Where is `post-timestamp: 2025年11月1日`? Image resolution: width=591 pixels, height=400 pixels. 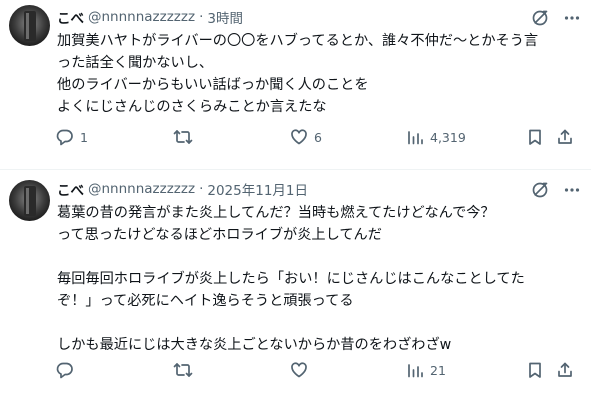 post-timestamp: 2025年11月1日 is located at coordinates (257, 189).